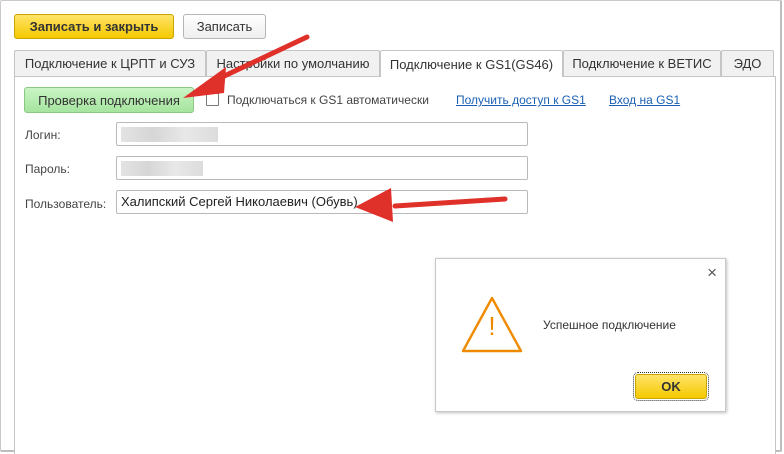  What do you see at coordinates (671, 386) in the screenshot?
I see `ok-button: OK` at bounding box center [671, 386].